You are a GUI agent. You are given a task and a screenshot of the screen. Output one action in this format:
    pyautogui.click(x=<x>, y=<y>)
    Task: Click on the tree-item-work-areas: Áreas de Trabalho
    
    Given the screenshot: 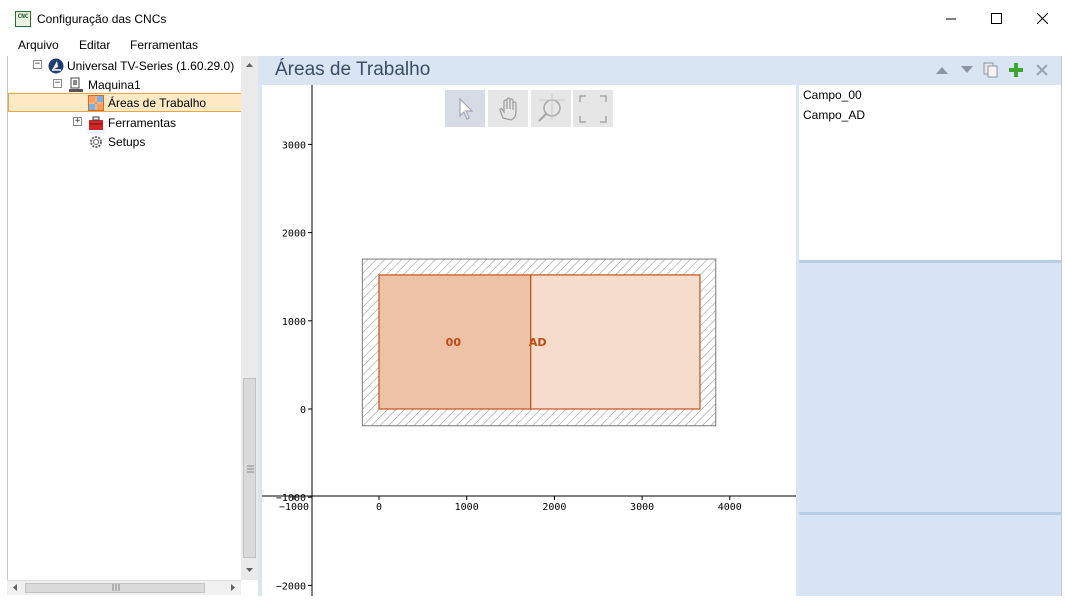 What is the action you would take?
    pyautogui.click(x=125, y=102)
    